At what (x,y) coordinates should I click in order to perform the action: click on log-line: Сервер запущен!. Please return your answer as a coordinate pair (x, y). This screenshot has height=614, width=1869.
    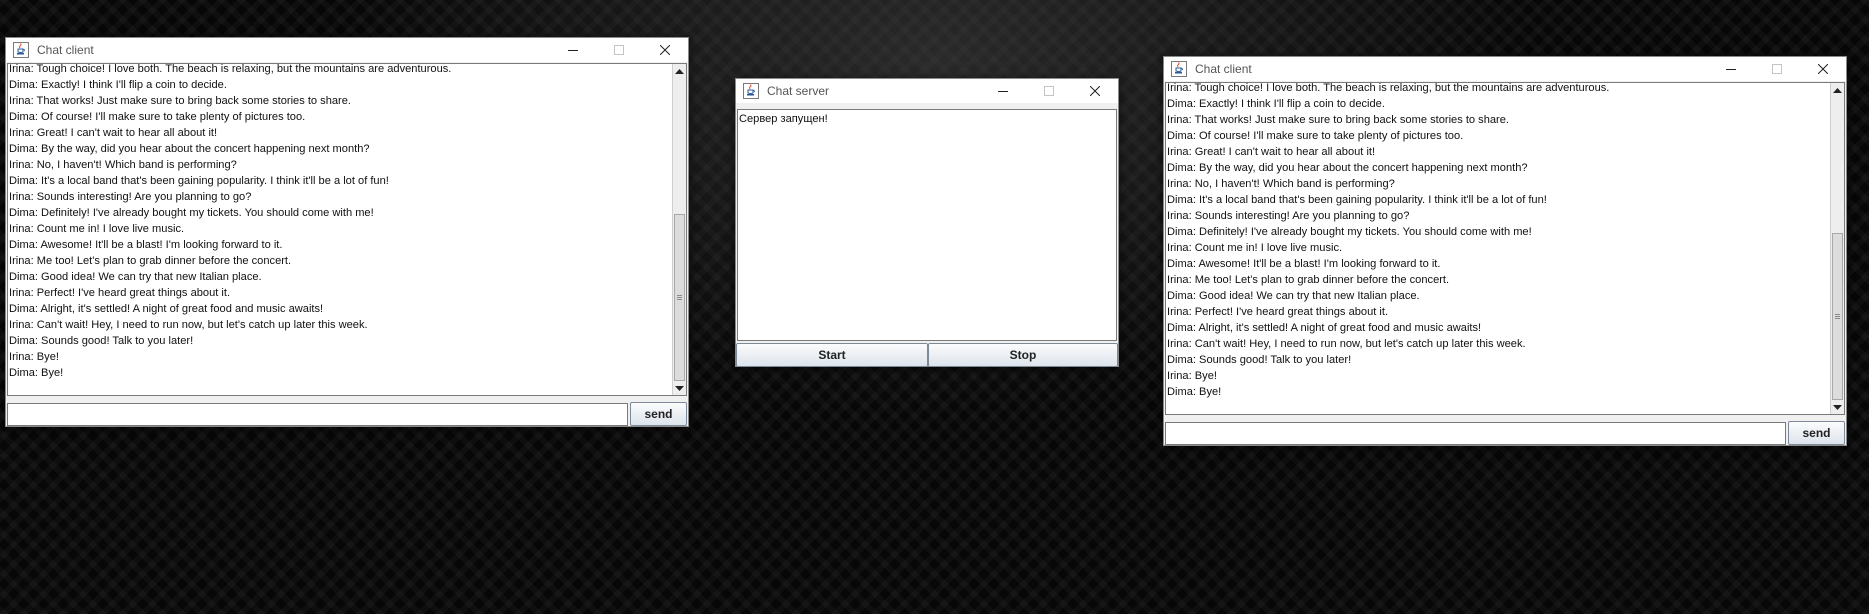
    Looking at the image, I should click on (783, 119).